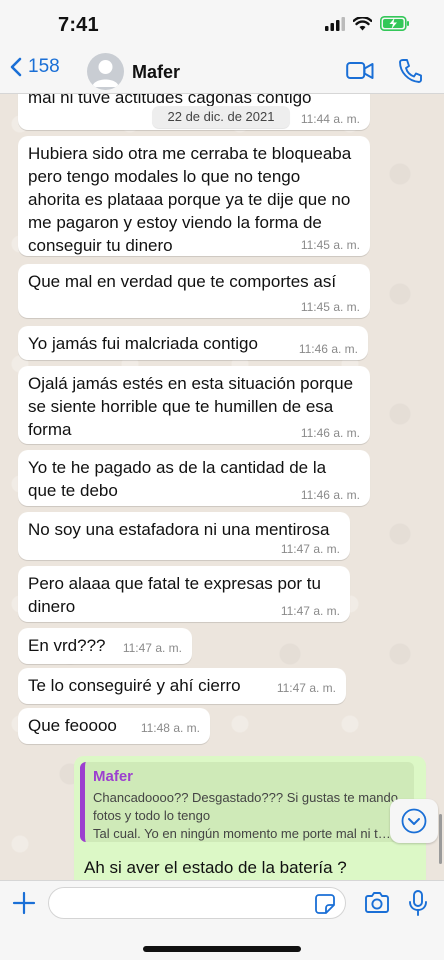 Image resolution: width=444 pixels, height=960 pixels. What do you see at coordinates (222, 26) in the screenshot?
I see `status-bar: 7:41` at bounding box center [222, 26].